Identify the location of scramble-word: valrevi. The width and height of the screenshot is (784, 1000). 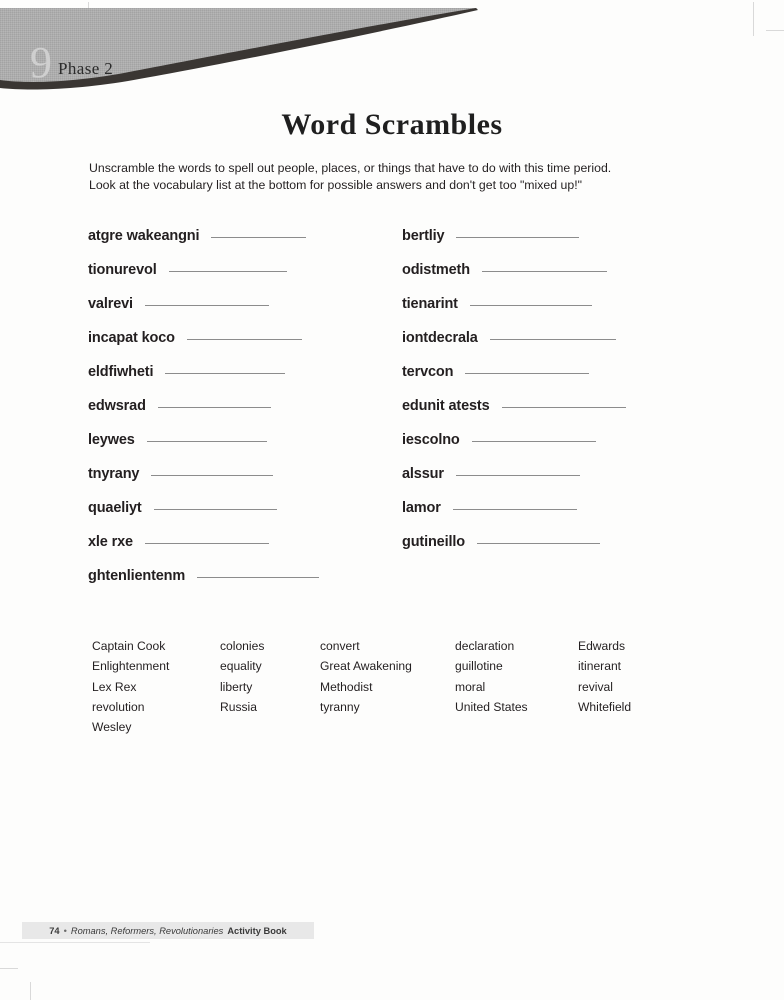
(110, 304).